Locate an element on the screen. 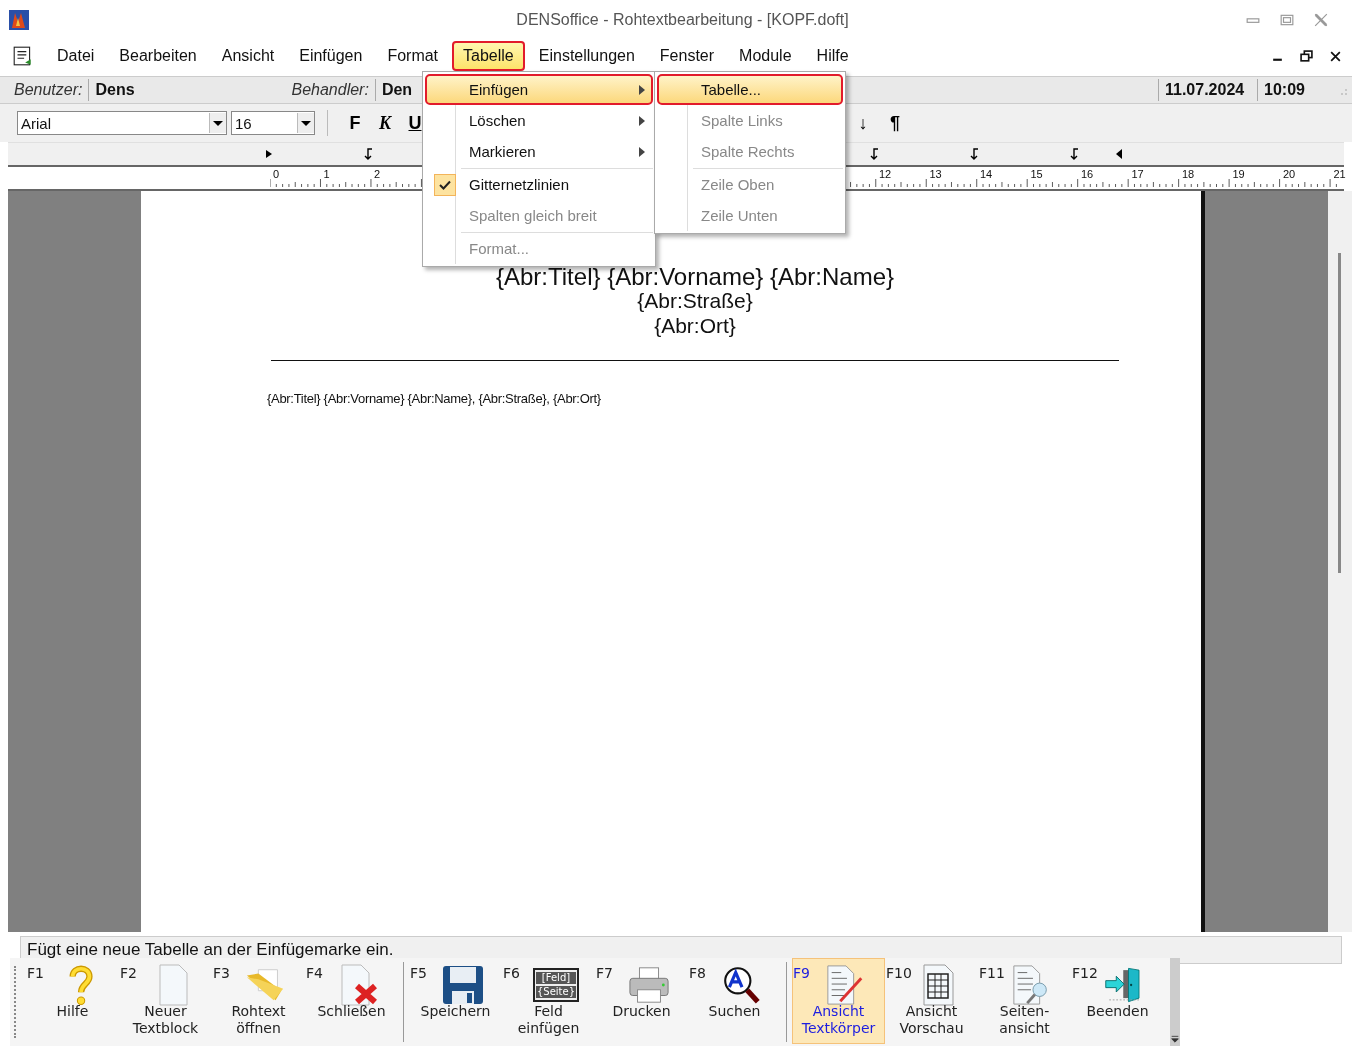 This screenshot has height=1048, width=1352. function-key-button: F3 Rohtext öffnen is located at coordinates (258, 1001).